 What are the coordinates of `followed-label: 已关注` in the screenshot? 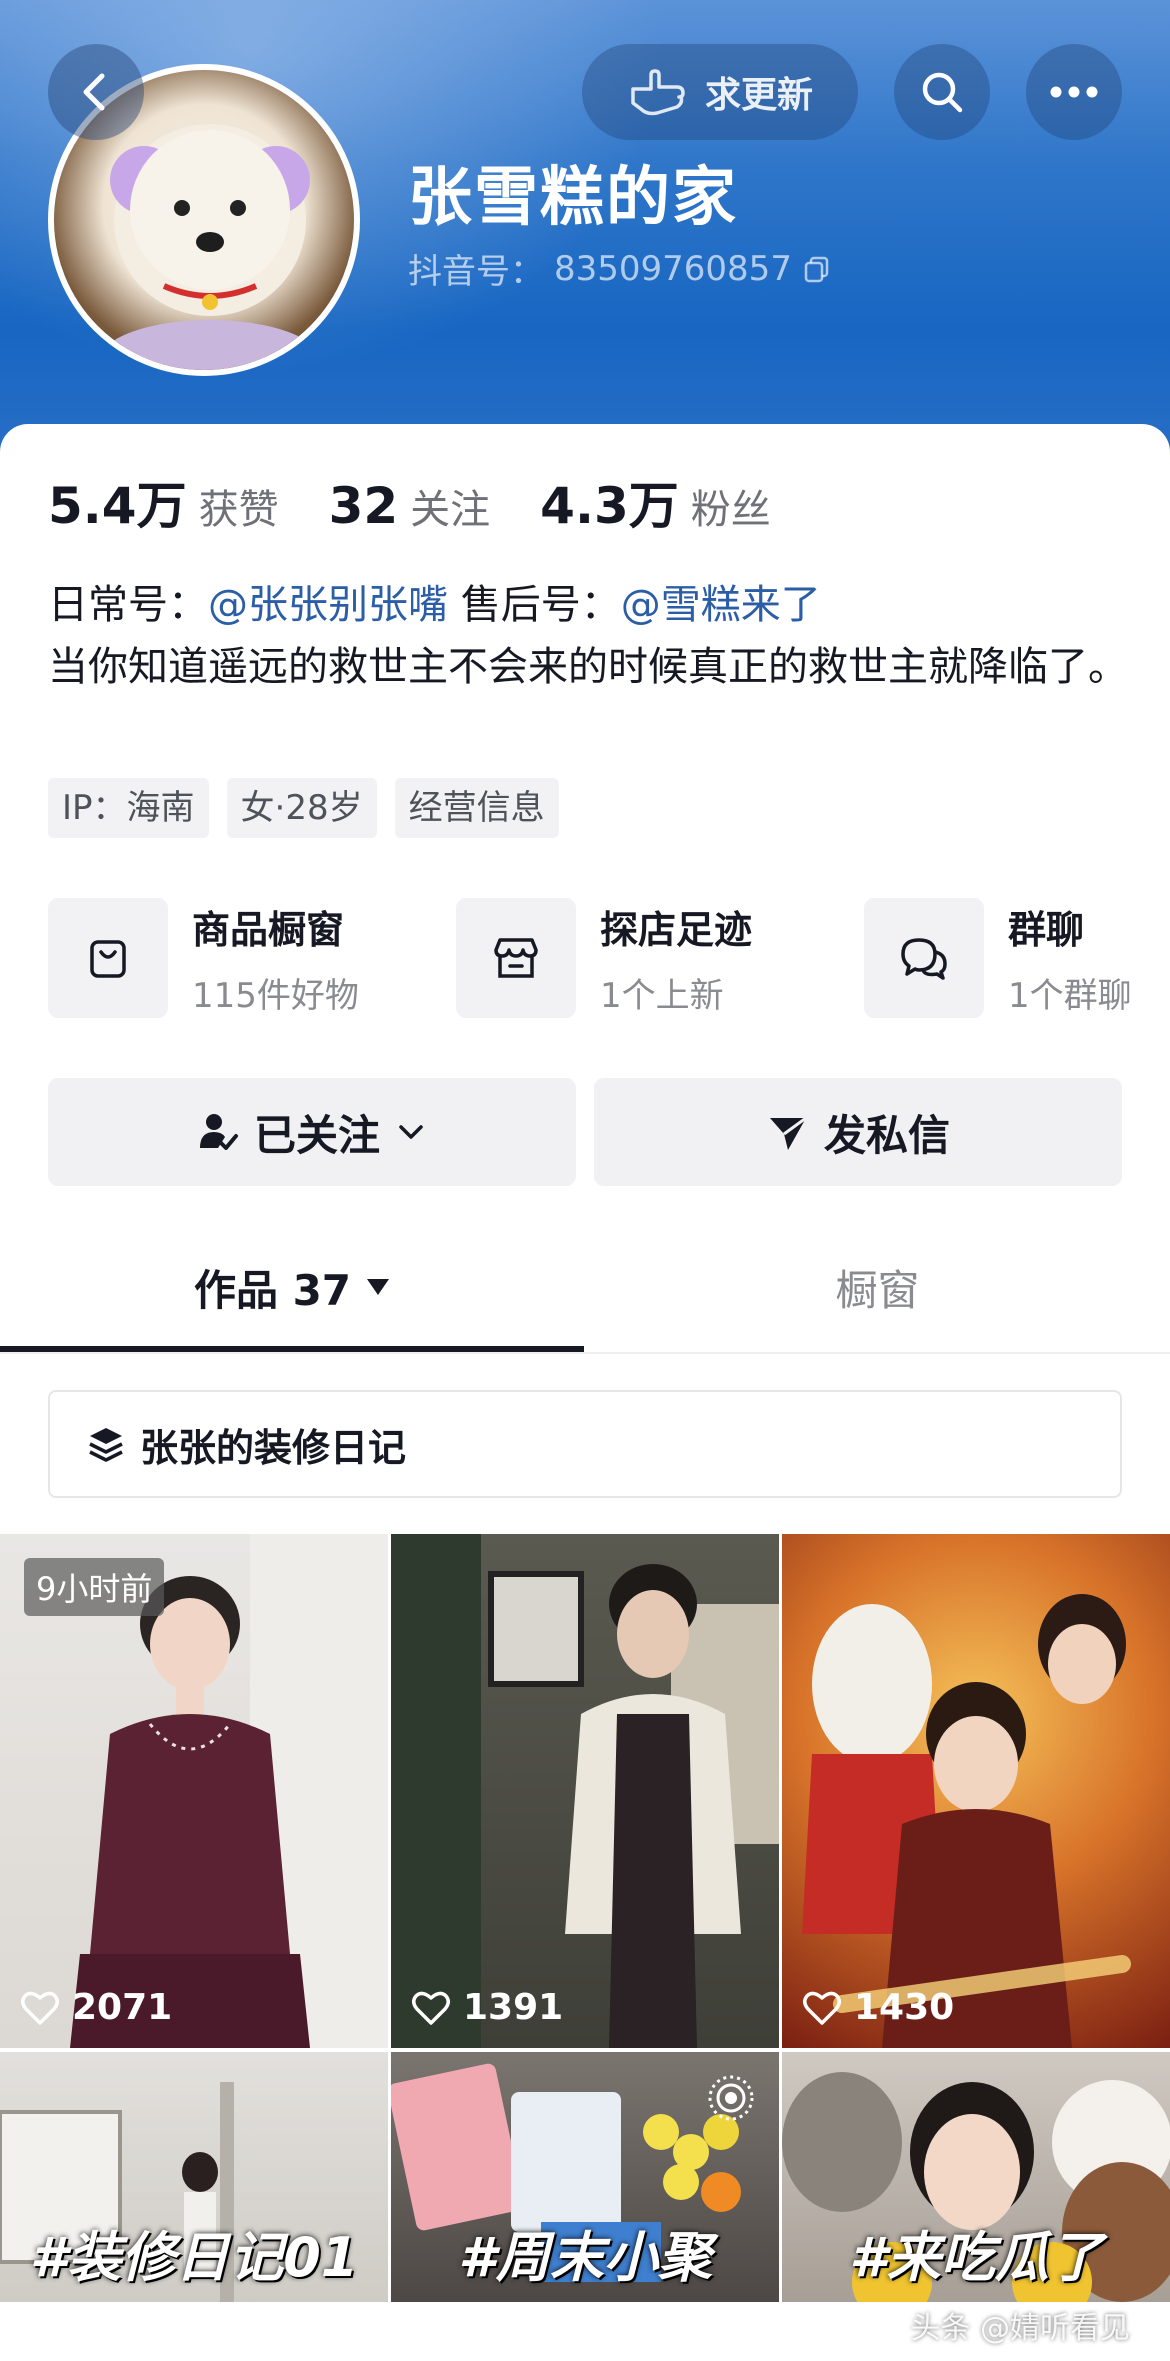 It's located at (316, 1135).